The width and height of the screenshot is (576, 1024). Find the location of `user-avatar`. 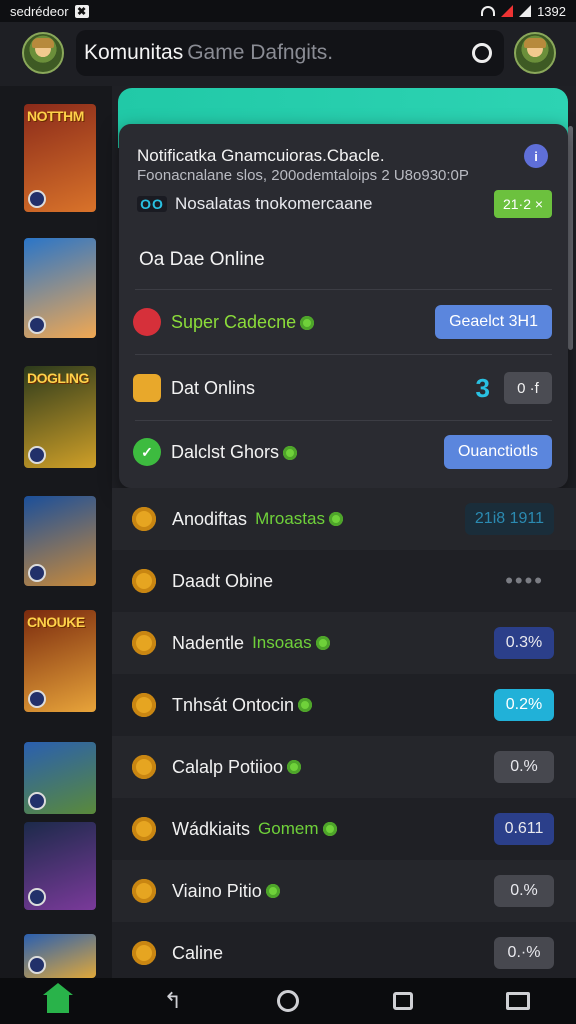

user-avatar is located at coordinates (43, 53).